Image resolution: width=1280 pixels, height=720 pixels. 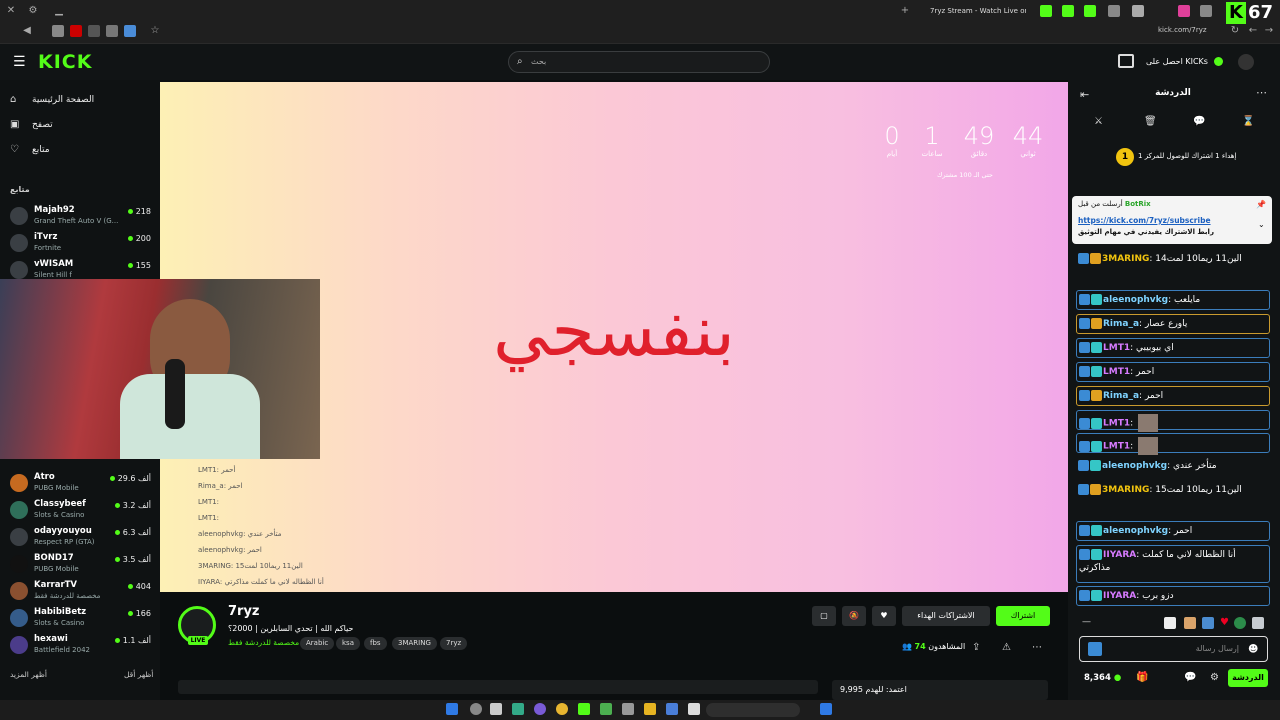 What do you see at coordinates (1173, 531) in the screenshot?
I see `chat-message: aleenophvkg: احمر` at bounding box center [1173, 531].